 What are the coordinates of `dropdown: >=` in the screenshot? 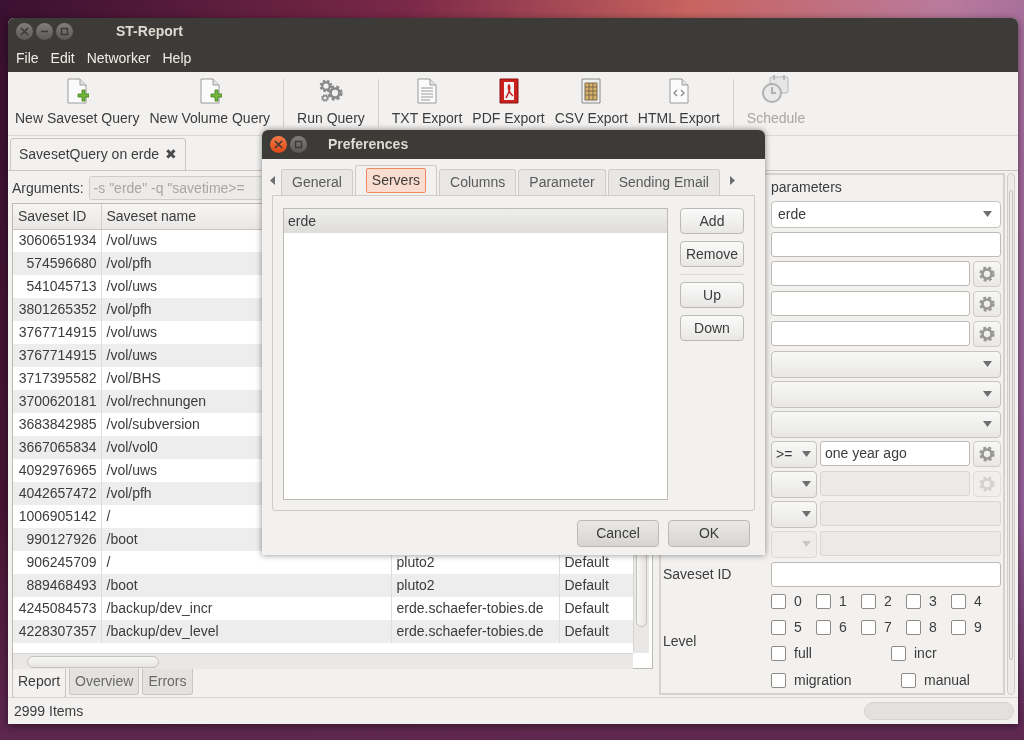 It's located at (794, 454).